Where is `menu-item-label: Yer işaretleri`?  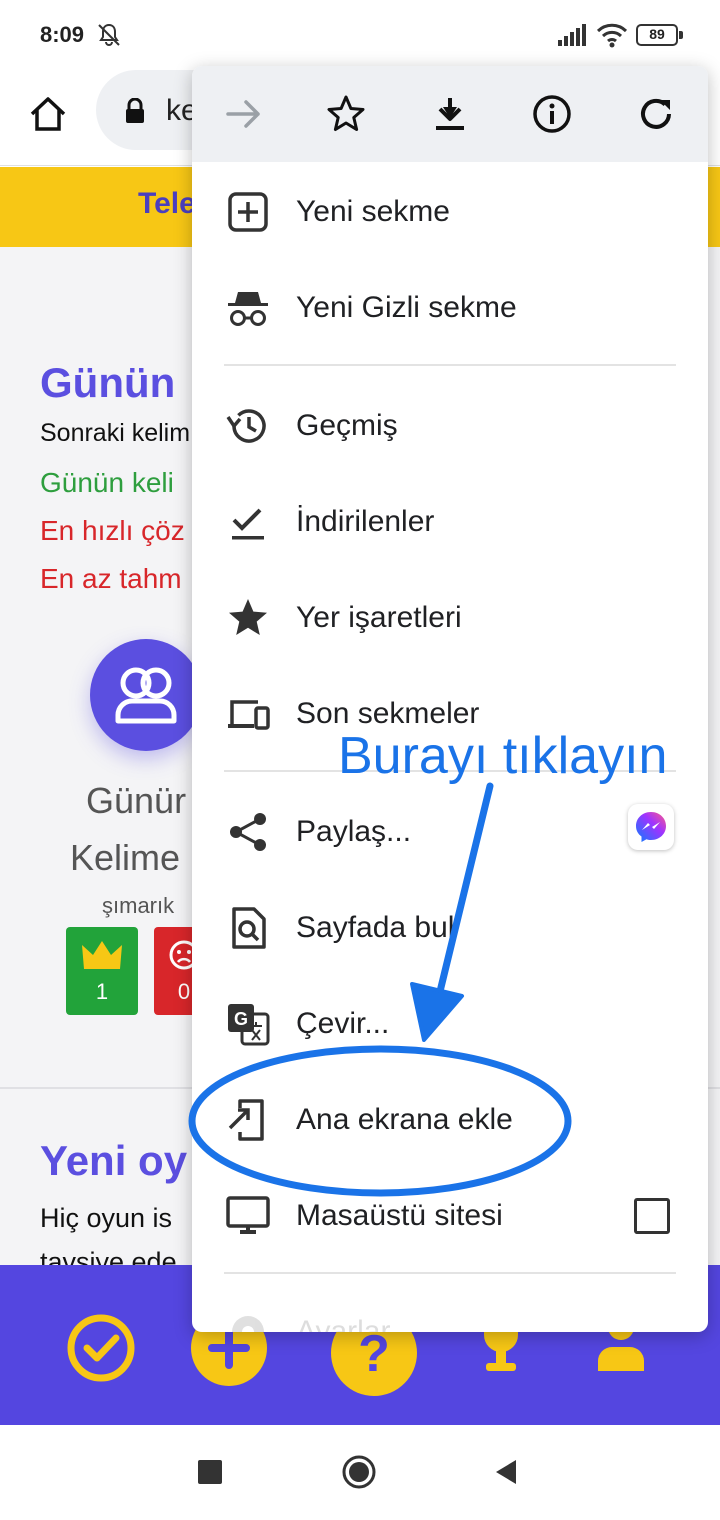 menu-item-label: Yer işaretleri is located at coordinates (379, 617).